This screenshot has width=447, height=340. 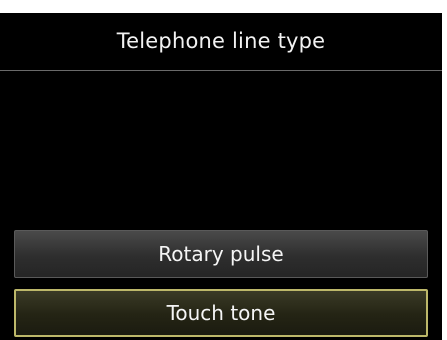 I want to click on rotary-pulse-button: Rotary pulse, so click(x=221, y=254).